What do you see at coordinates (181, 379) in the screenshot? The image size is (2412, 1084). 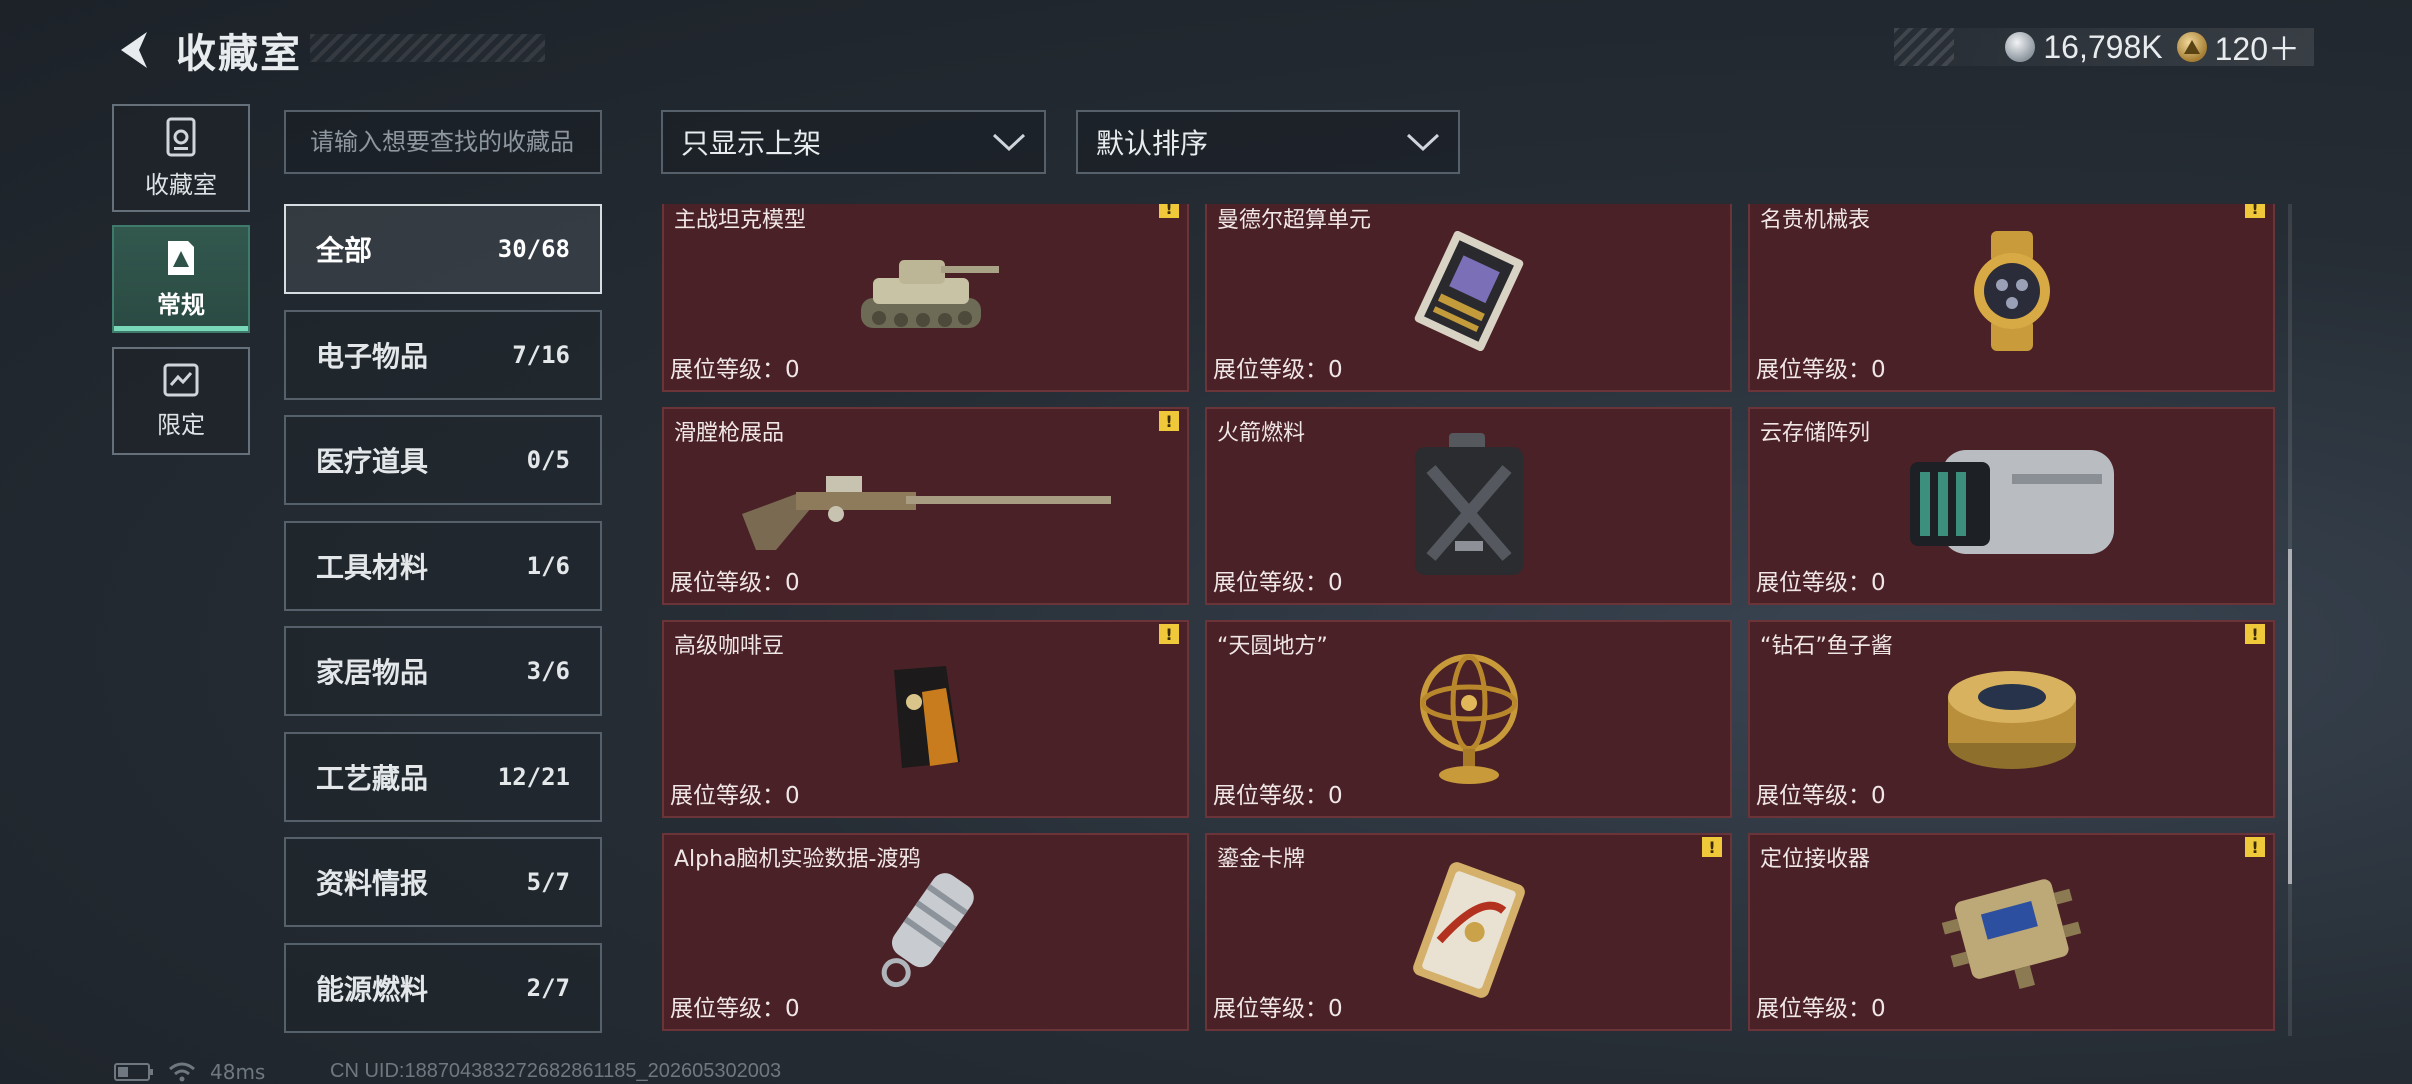 I see `limited-icon` at bounding box center [181, 379].